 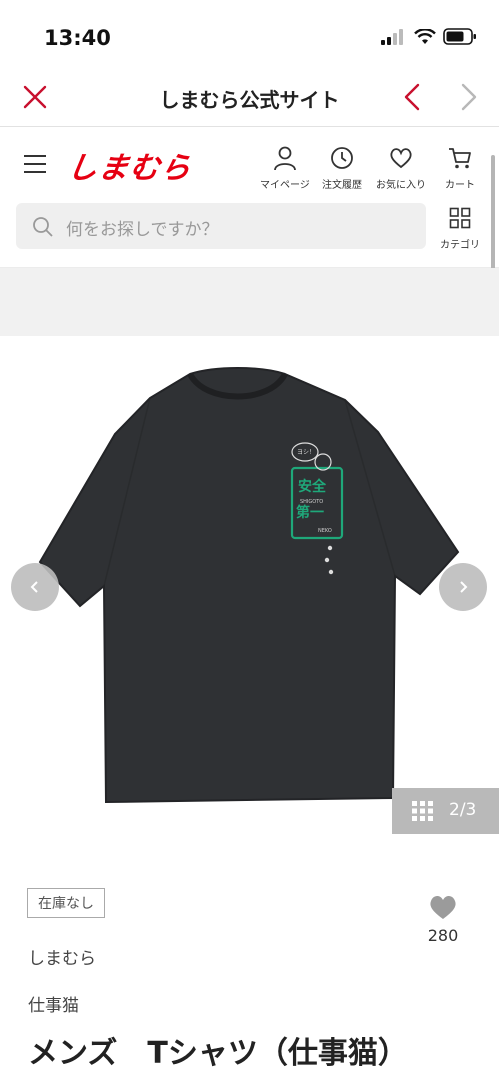 What do you see at coordinates (460, 245) in the screenshot?
I see `category-label: カテゴリ` at bounding box center [460, 245].